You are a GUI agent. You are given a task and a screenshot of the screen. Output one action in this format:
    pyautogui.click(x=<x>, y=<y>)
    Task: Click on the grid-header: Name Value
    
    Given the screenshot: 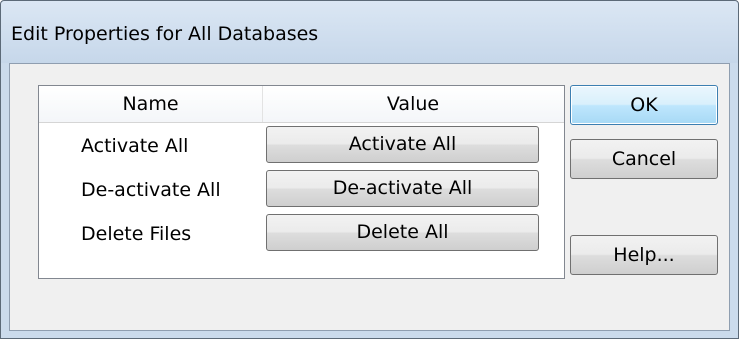 What is the action you would take?
    pyautogui.click(x=301, y=104)
    